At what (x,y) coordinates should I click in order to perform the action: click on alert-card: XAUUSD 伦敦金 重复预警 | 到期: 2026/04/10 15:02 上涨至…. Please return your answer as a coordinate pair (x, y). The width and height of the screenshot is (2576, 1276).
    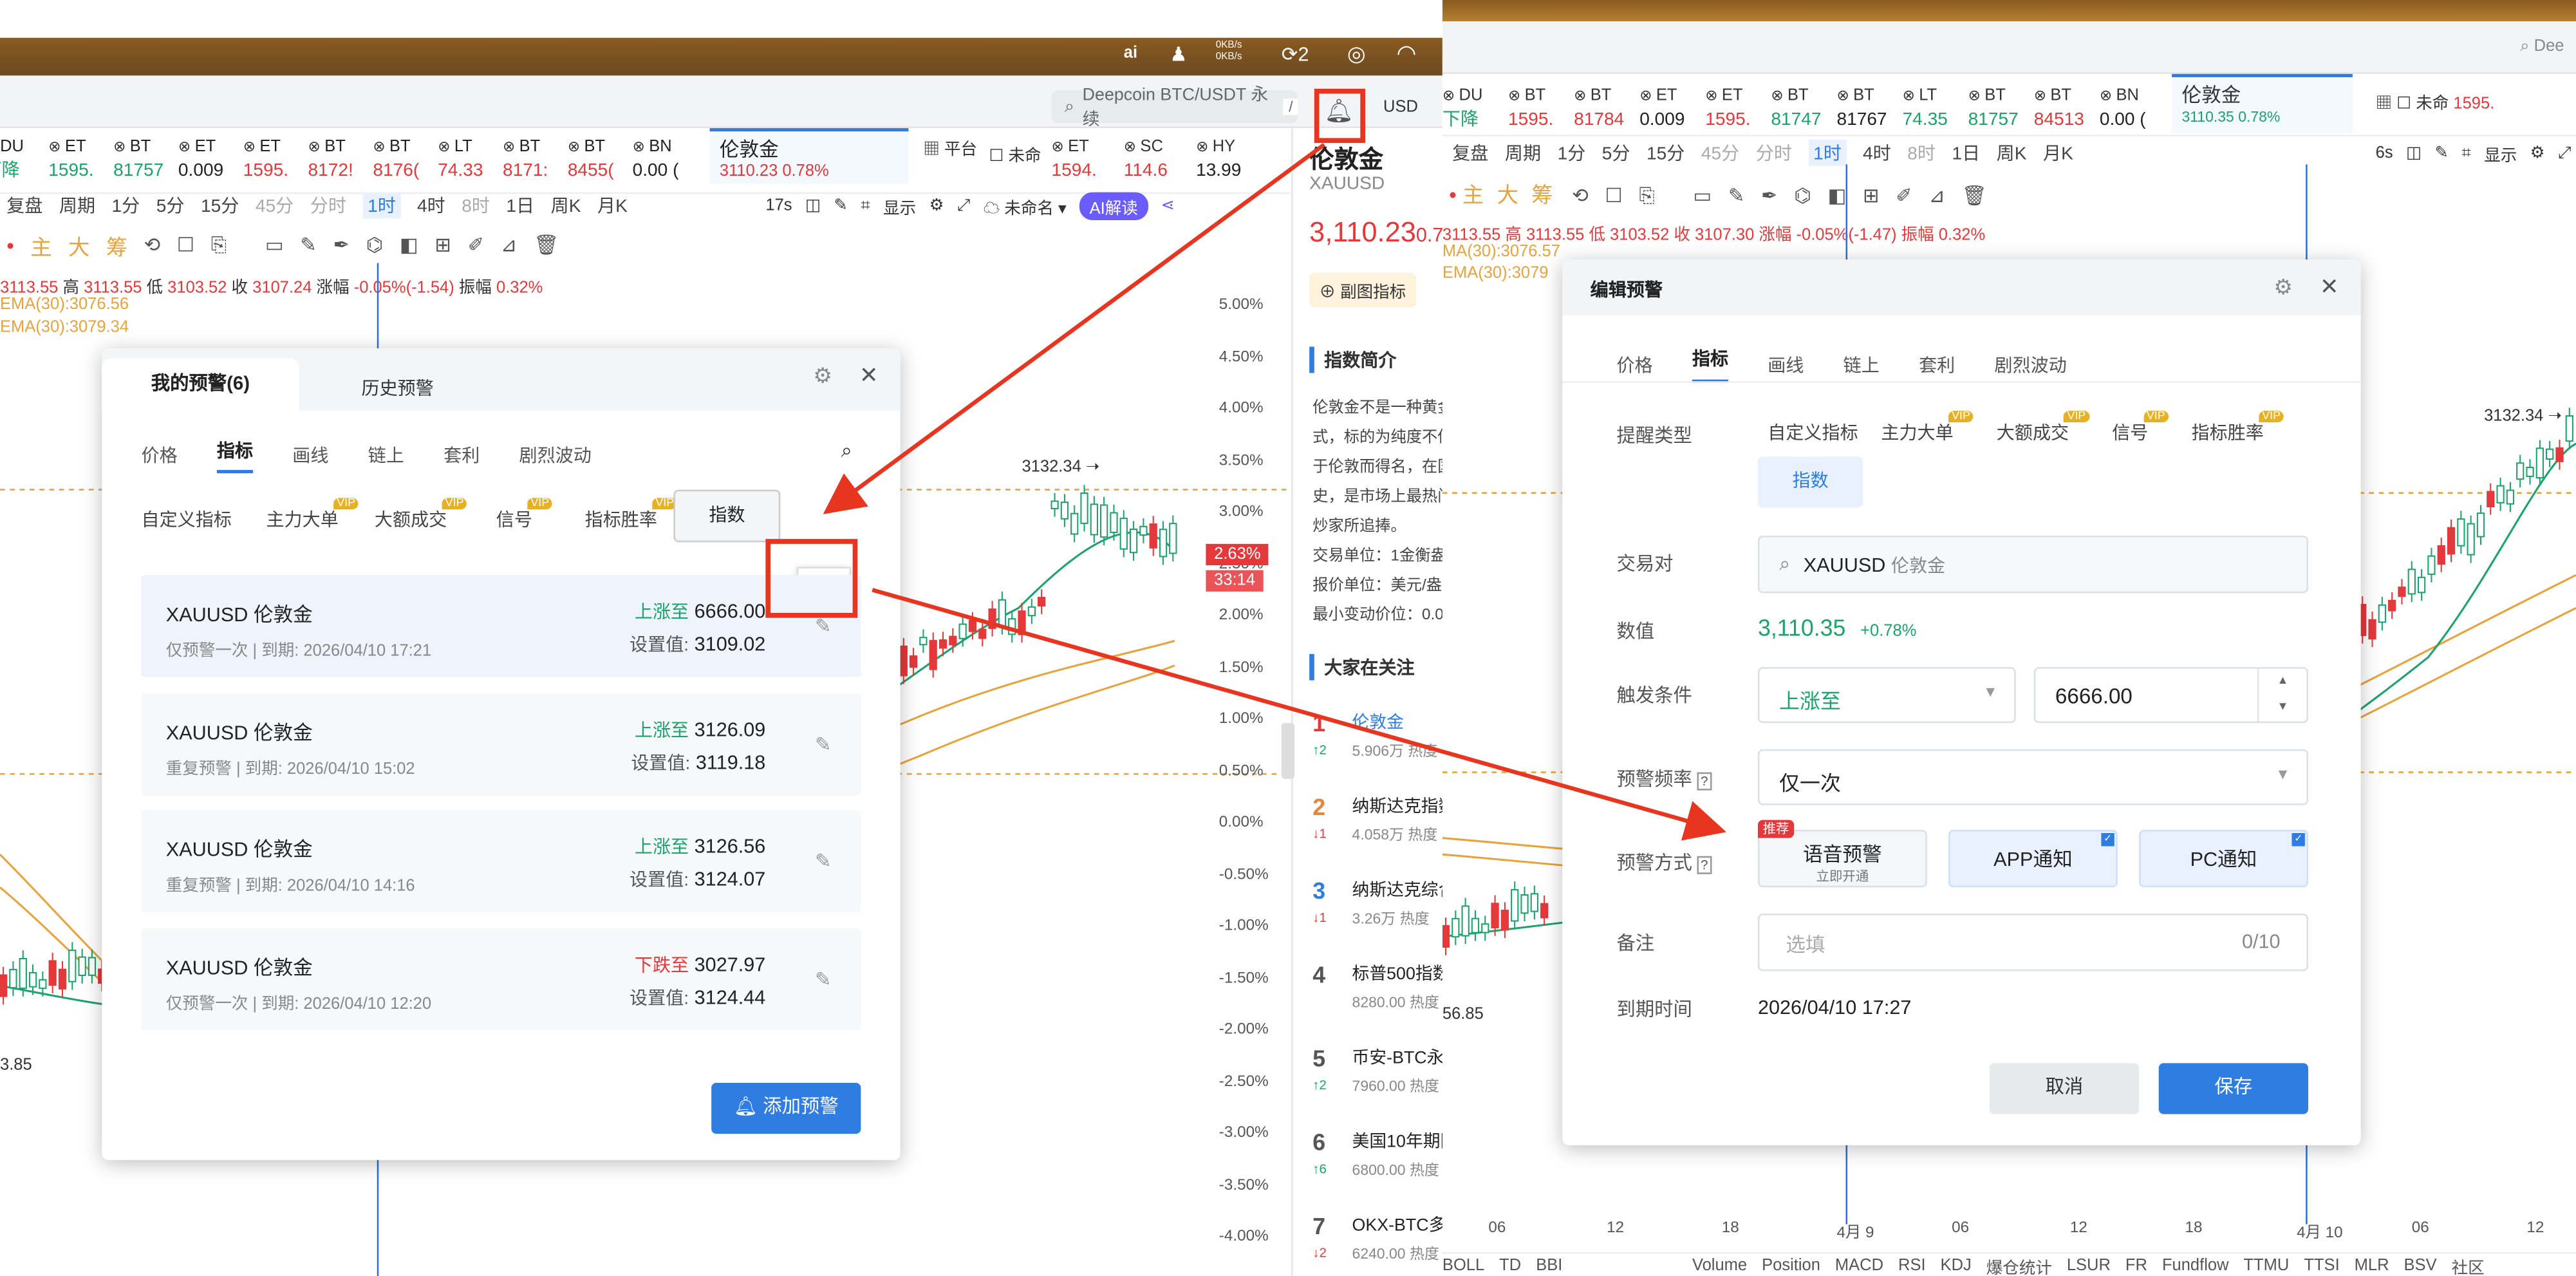
    Looking at the image, I should click on (501, 744).